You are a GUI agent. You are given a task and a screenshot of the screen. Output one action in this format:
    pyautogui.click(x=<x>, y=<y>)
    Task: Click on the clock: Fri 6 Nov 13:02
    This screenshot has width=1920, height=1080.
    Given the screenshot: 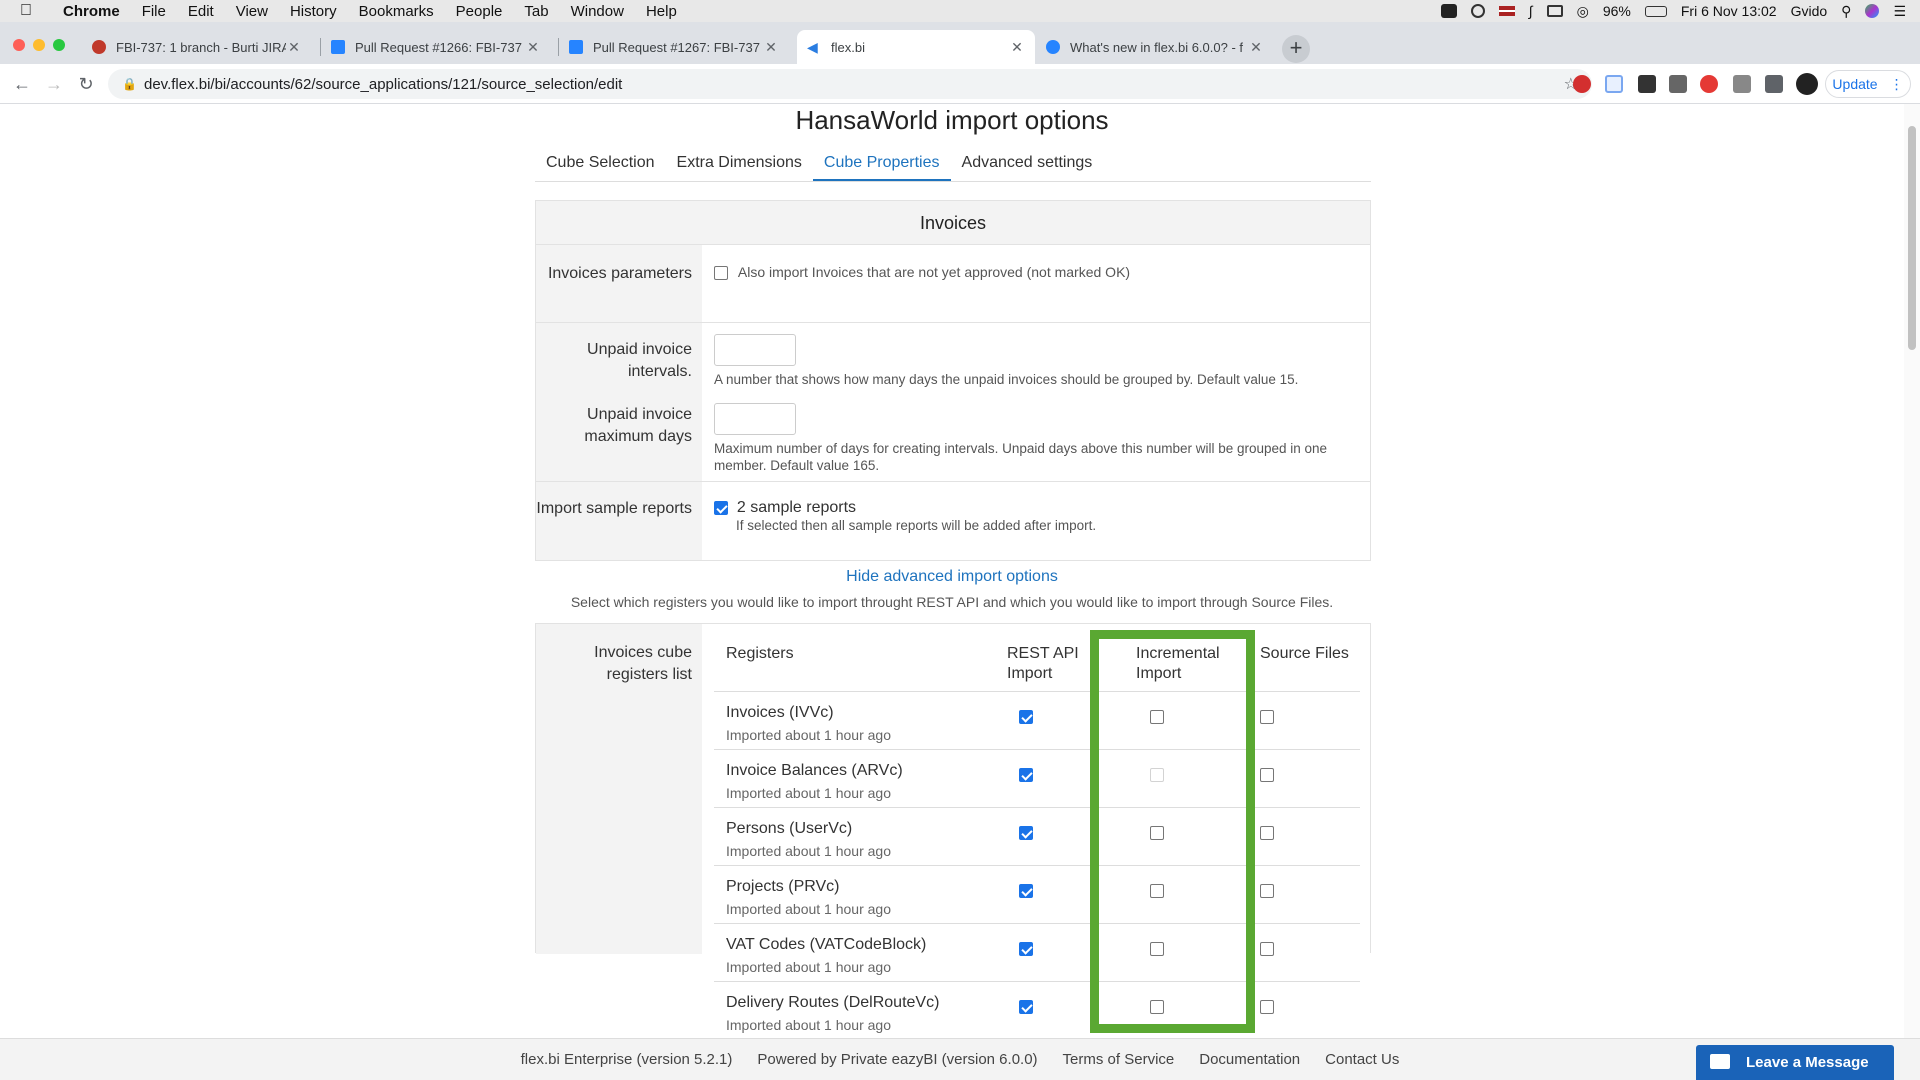 What is the action you would take?
    pyautogui.click(x=1729, y=11)
    